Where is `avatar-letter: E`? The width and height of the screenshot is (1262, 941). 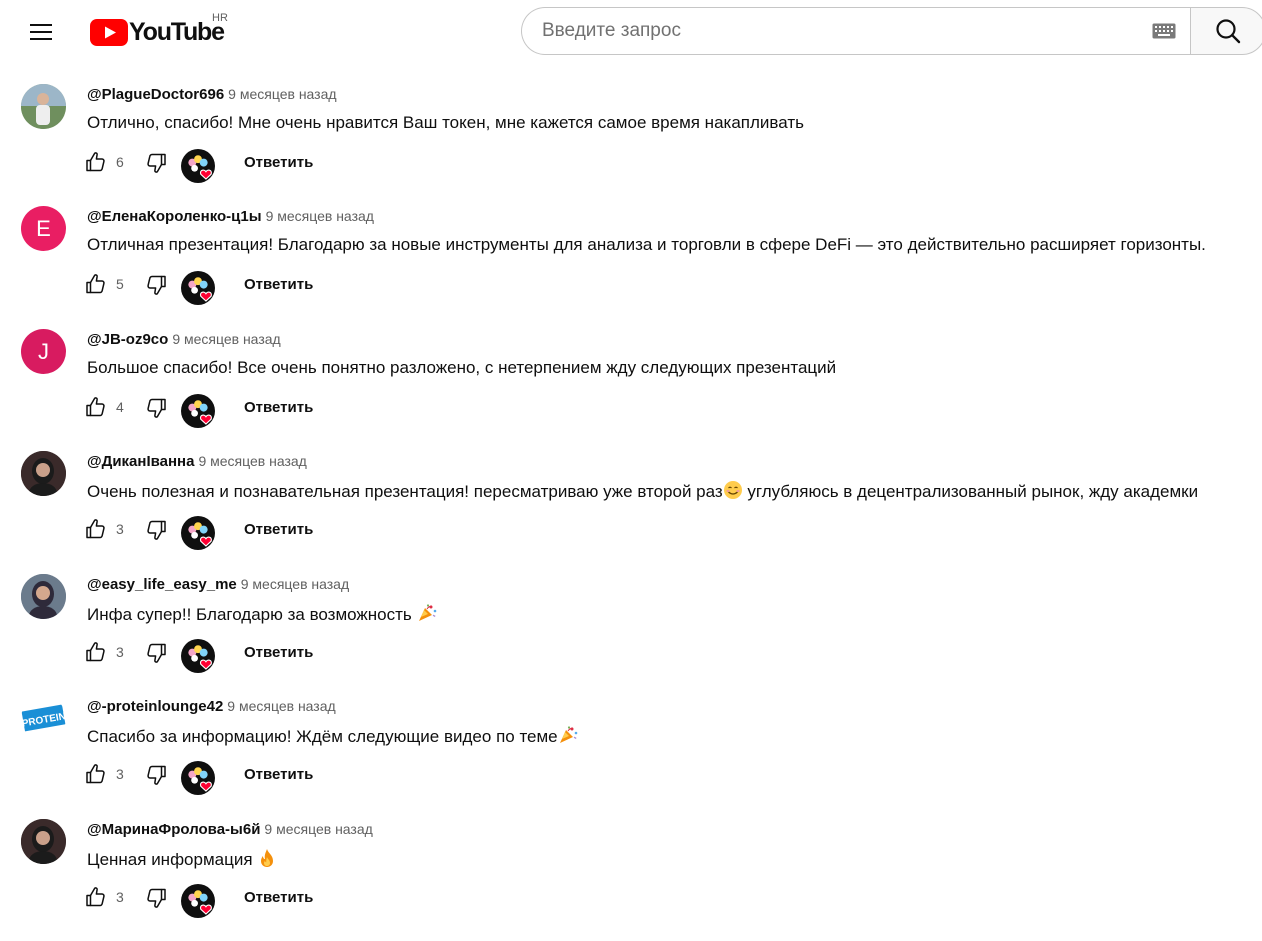
avatar-letter: E is located at coordinates (43, 228).